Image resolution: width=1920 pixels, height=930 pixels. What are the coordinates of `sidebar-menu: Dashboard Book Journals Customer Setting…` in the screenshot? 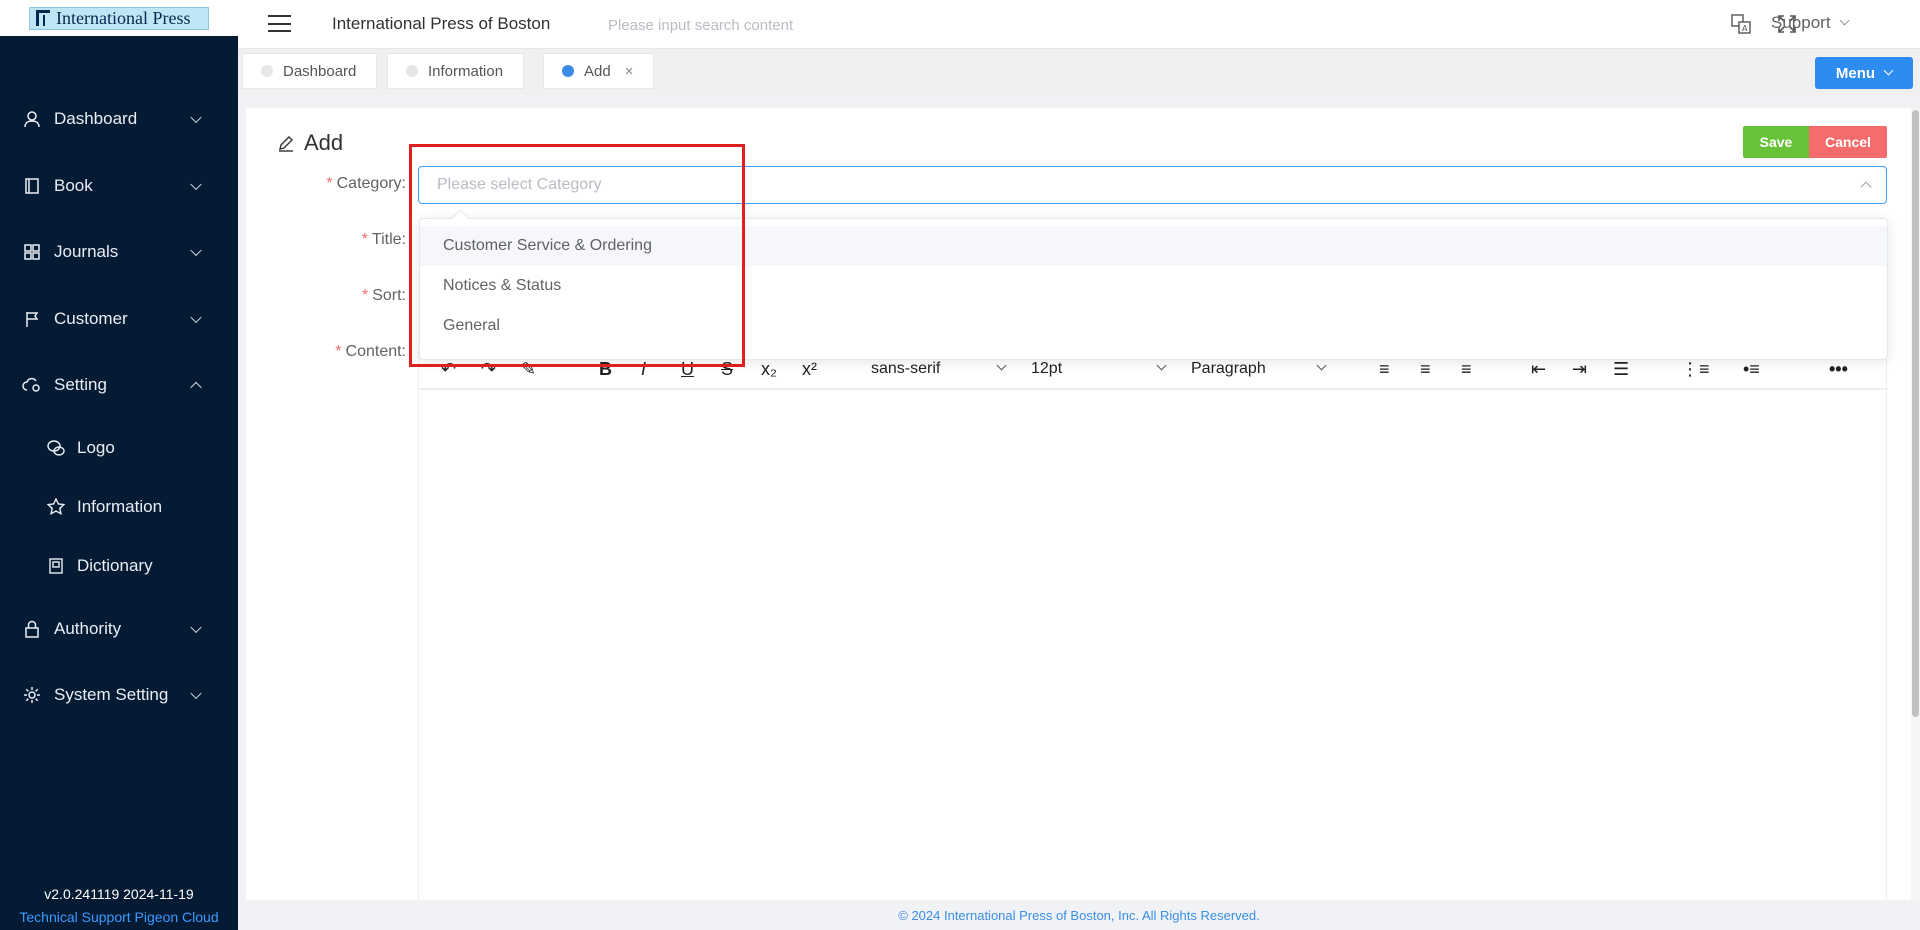 It's located at (119, 407).